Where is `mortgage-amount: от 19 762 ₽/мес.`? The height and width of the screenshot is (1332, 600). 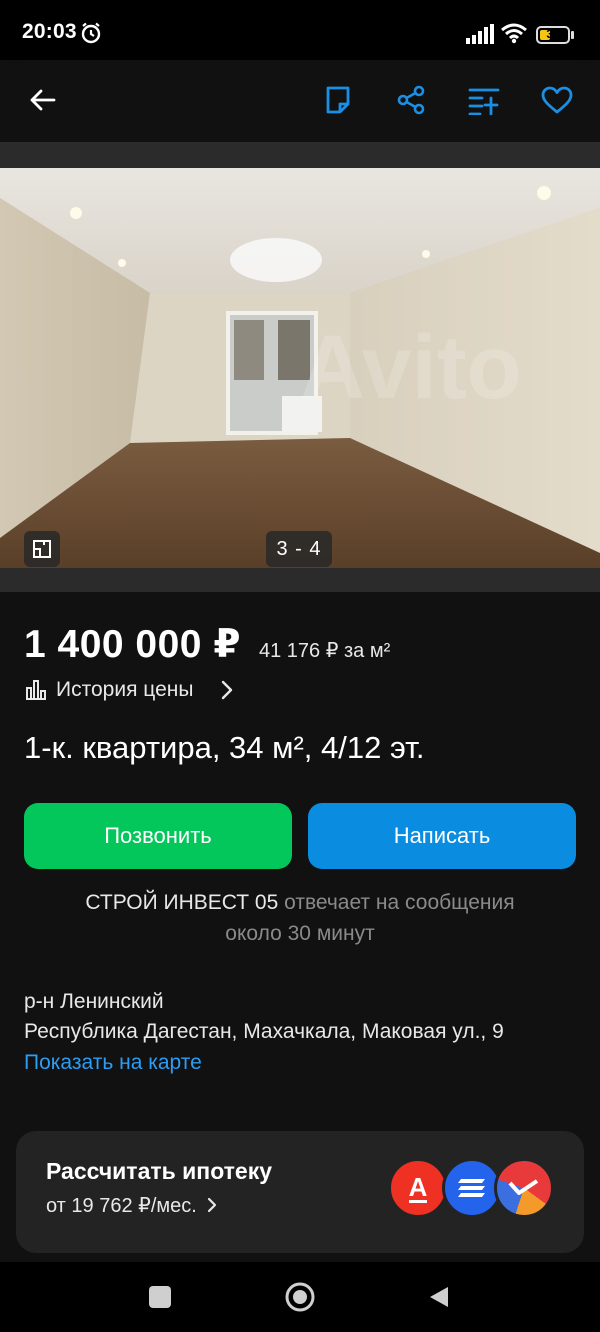 mortgage-amount: от 19 762 ₽/мес. is located at coordinates (121, 1206).